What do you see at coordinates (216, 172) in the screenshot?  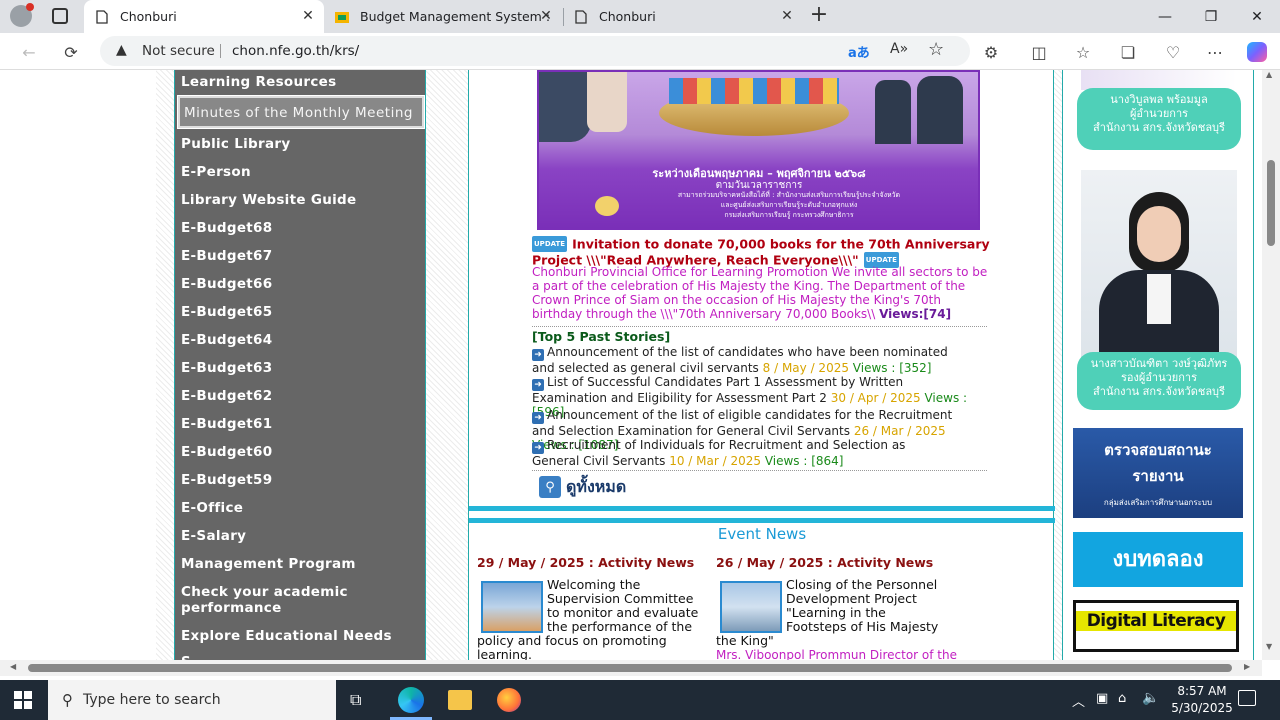 I see `sidebar-item-e-person: E-Person` at bounding box center [216, 172].